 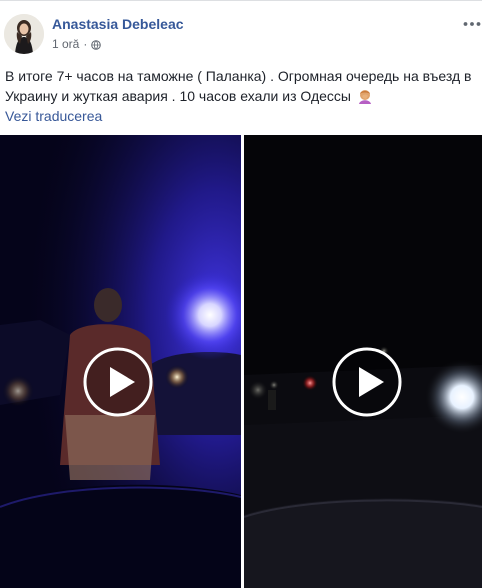 What do you see at coordinates (96, 44) in the screenshot?
I see `globe-icon` at bounding box center [96, 44].